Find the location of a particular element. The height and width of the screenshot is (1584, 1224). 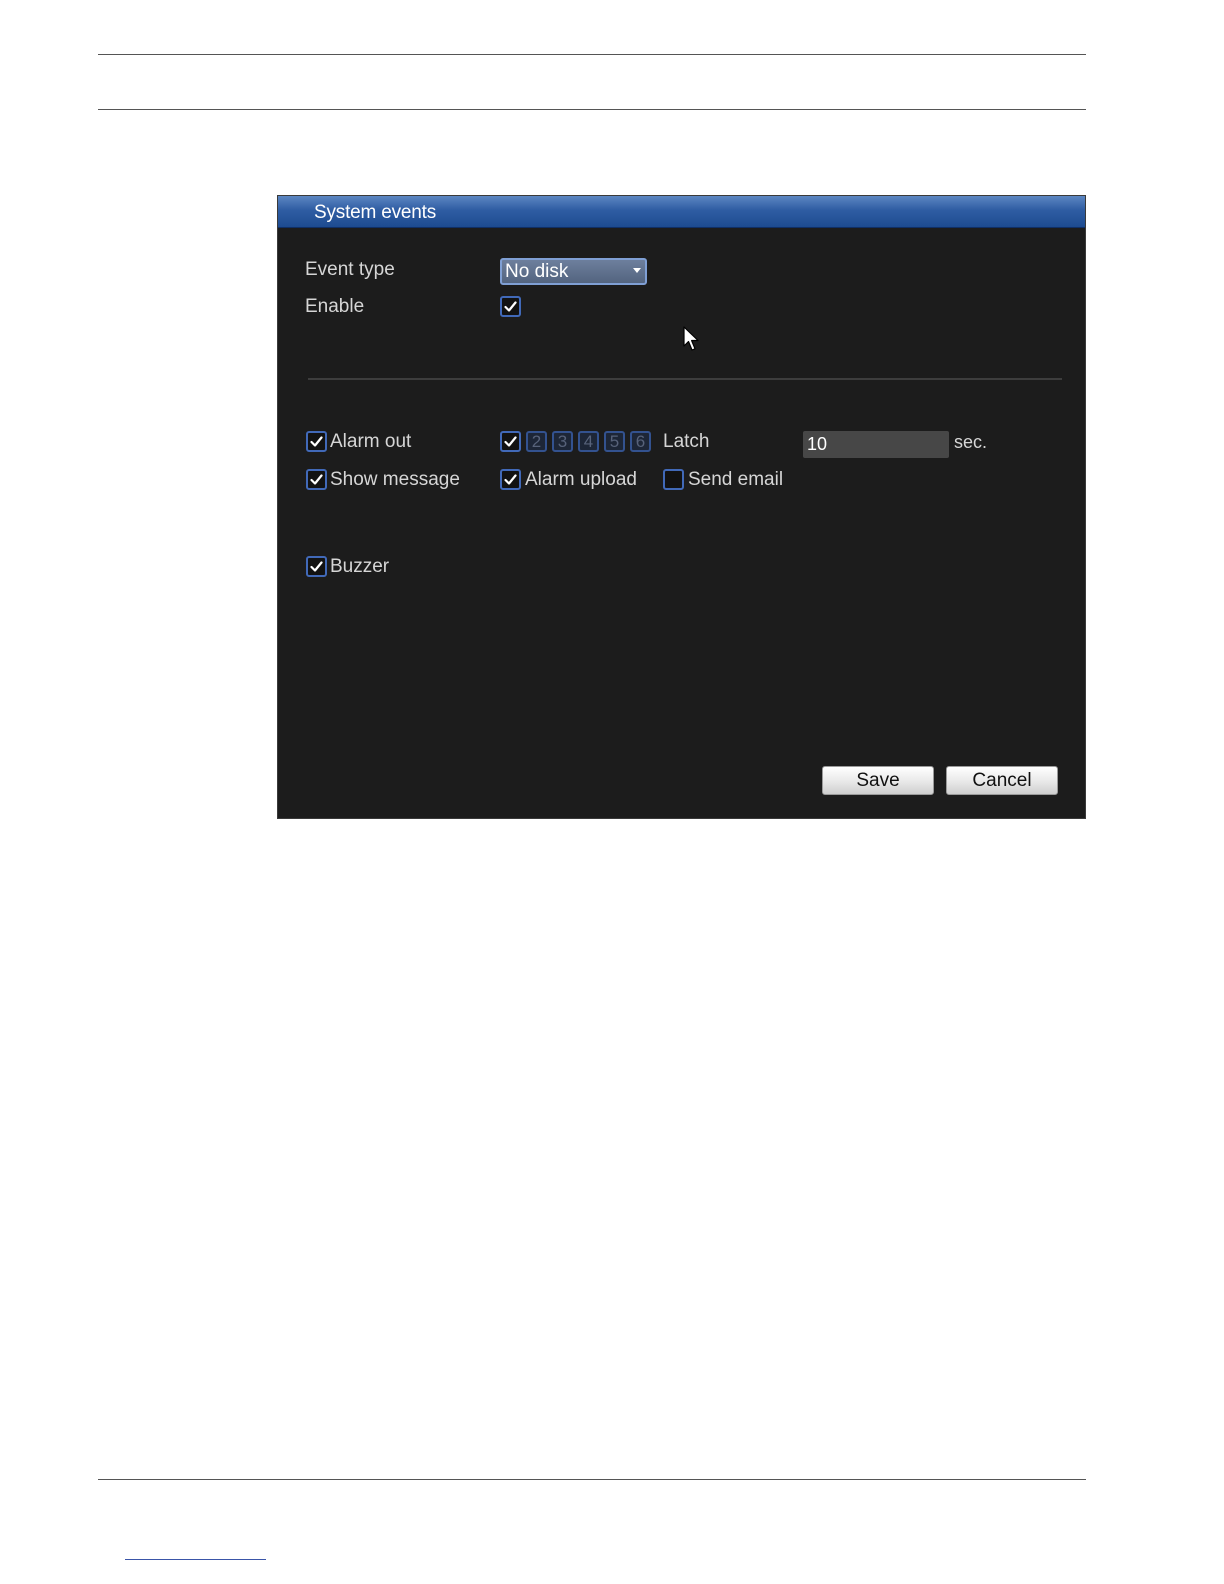

chevron-down-icon is located at coordinates (637, 270).